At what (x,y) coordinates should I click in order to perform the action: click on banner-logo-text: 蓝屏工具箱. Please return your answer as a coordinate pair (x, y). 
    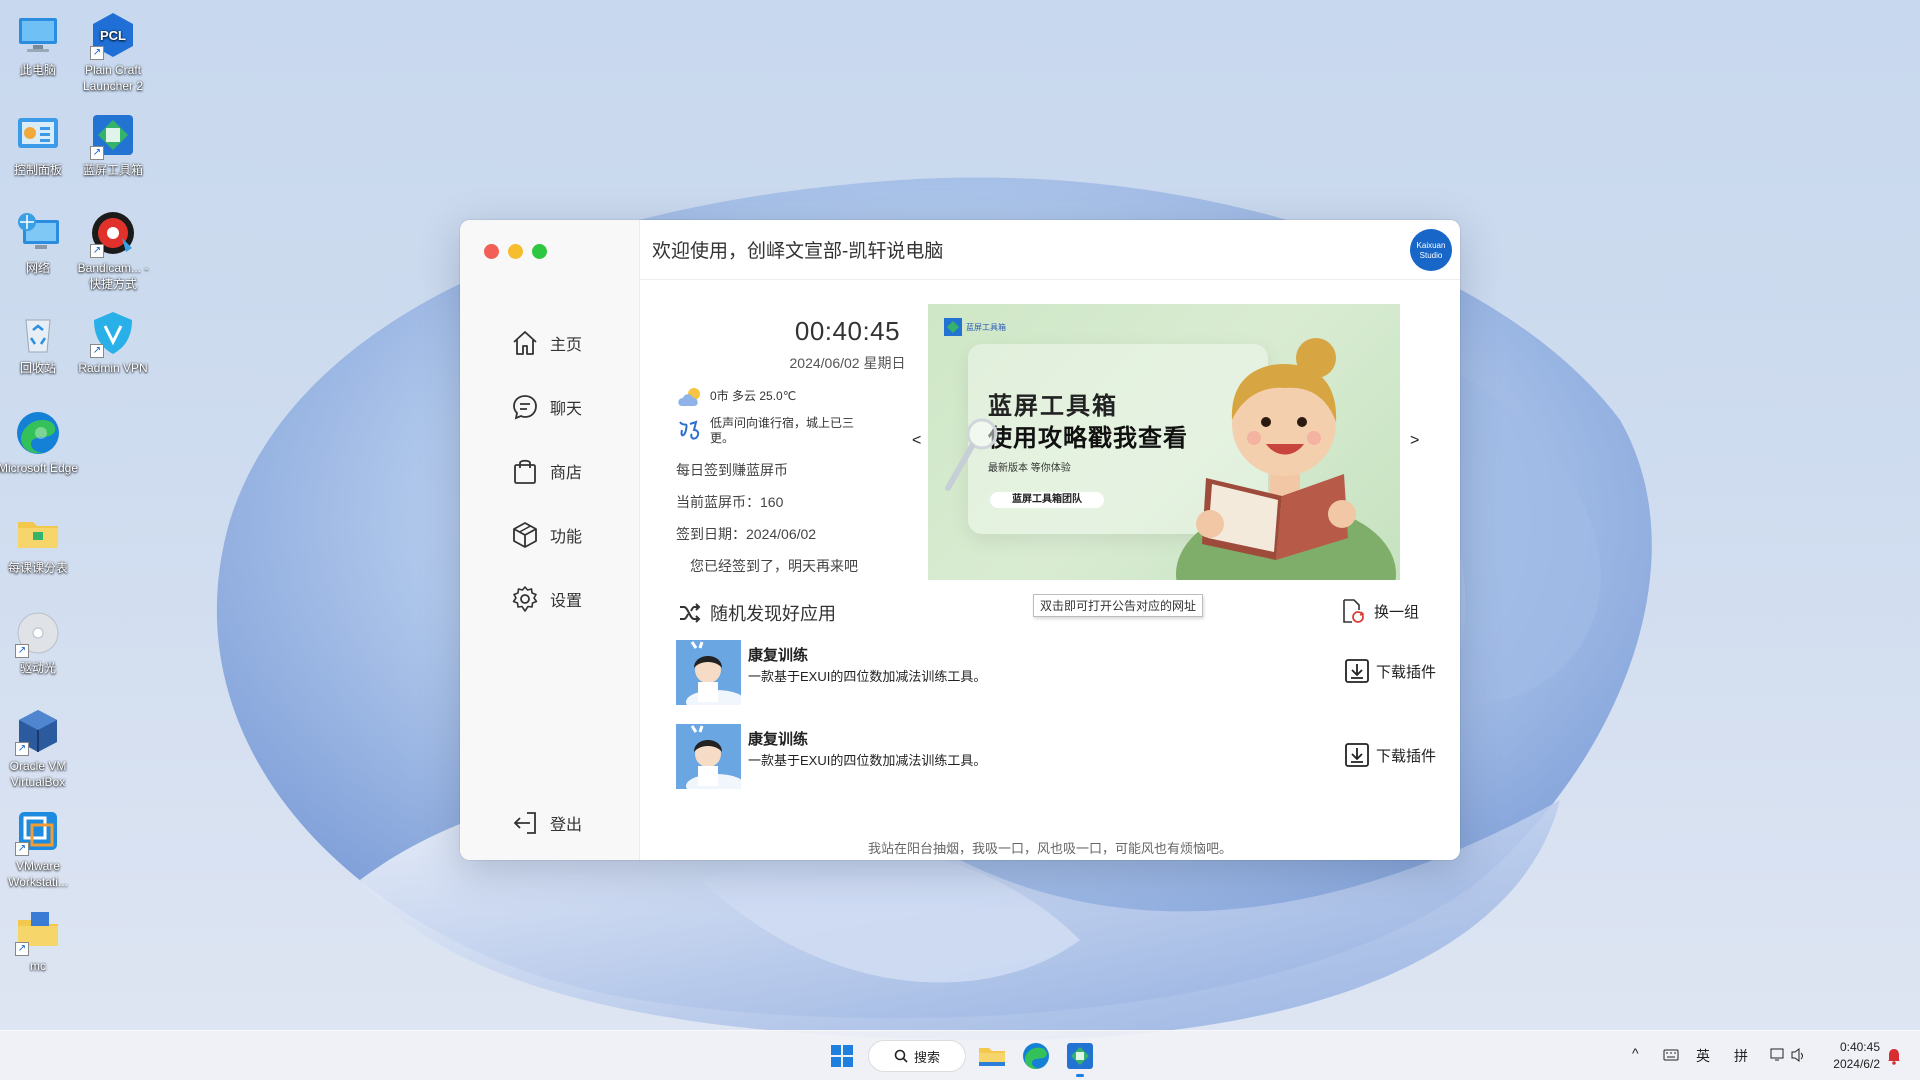
    Looking at the image, I should click on (986, 327).